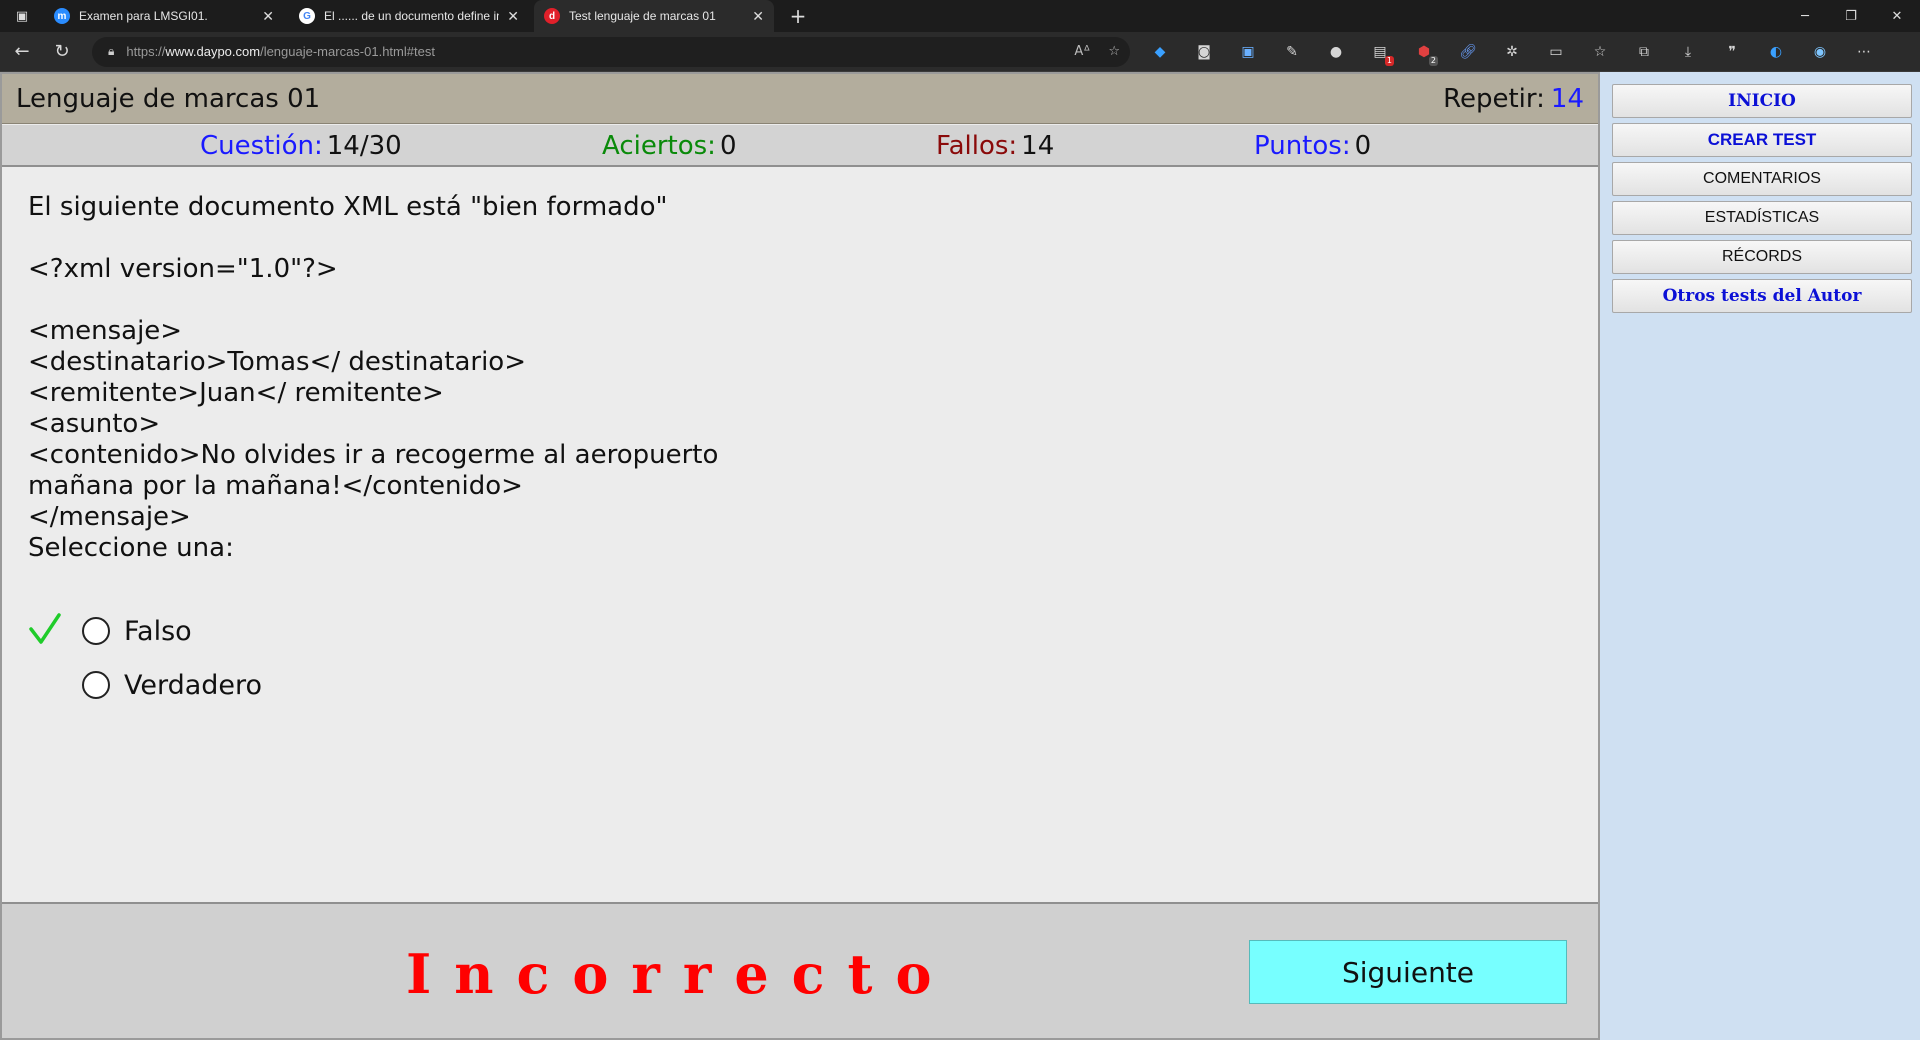 This screenshot has width=1920, height=1040. What do you see at coordinates (1732, 52) in the screenshot?
I see `quote-icon: ❞` at bounding box center [1732, 52].